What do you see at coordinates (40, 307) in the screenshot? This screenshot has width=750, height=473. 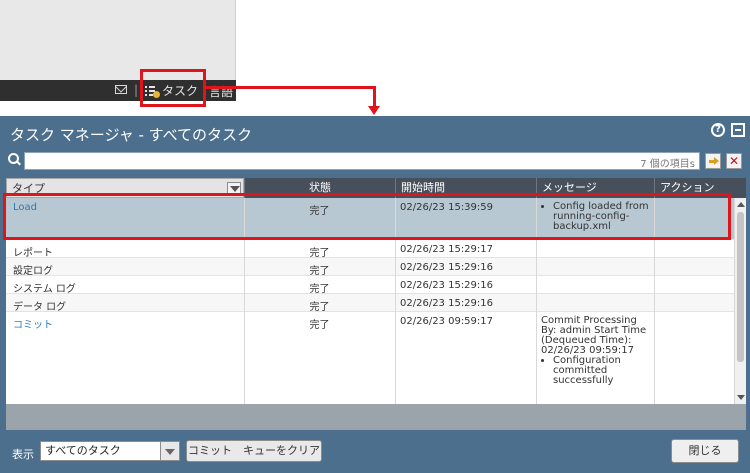 I see `task-type: データ ログ` at bounding box center [40, 307].